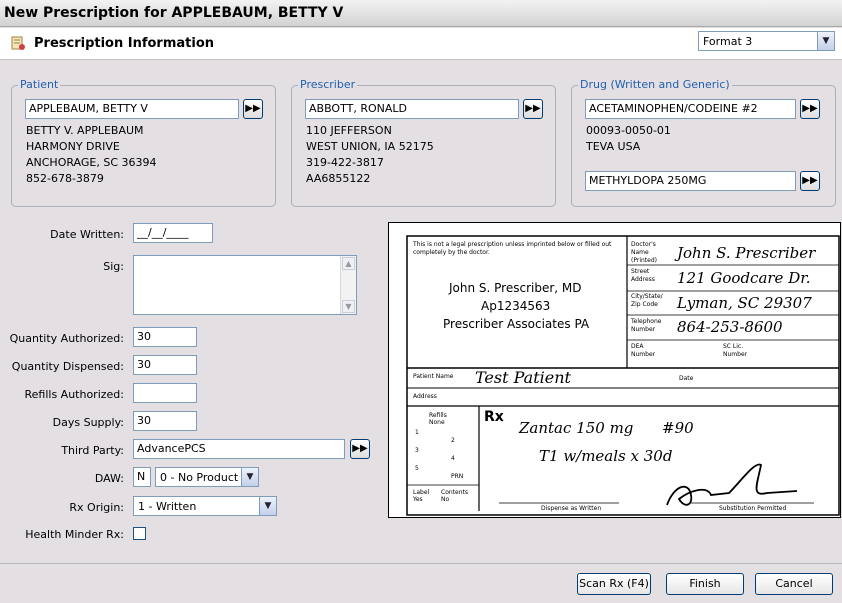 Image resolution: width=842 pixels, height=603 pixels. What do you see at coordinates (18, 43) in the screenshot?
I see `prescription-icon` at bounding box center [18, 43].